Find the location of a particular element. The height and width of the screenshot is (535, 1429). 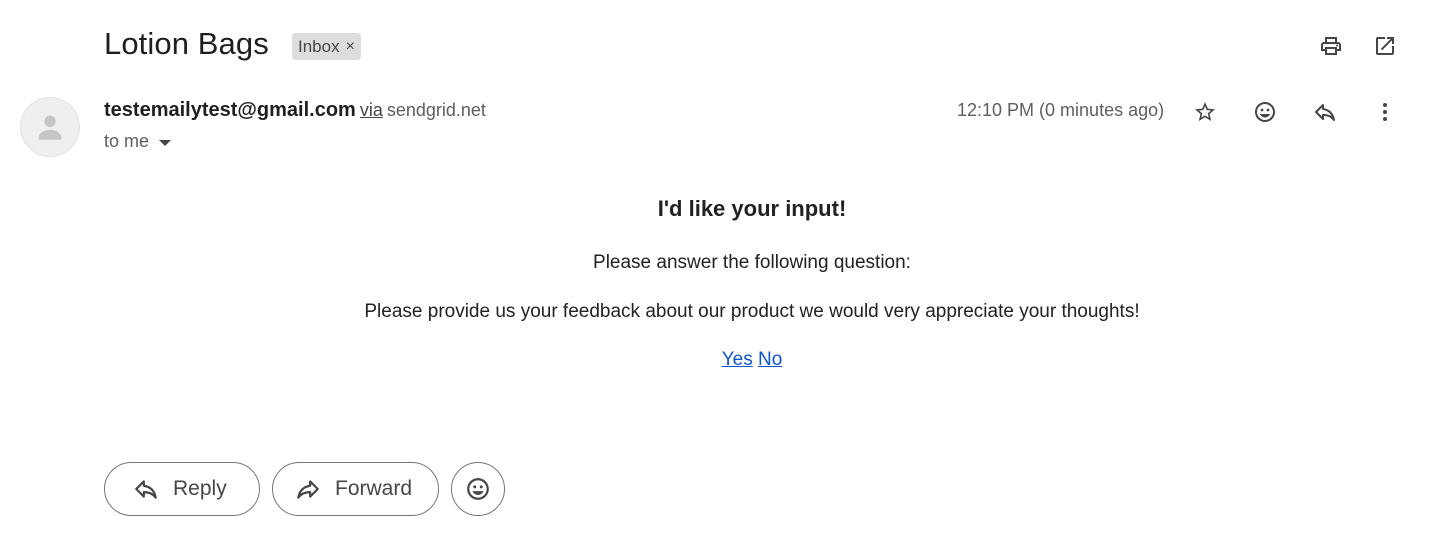

emoji-reaction-button is located at coordinates (478, 489).